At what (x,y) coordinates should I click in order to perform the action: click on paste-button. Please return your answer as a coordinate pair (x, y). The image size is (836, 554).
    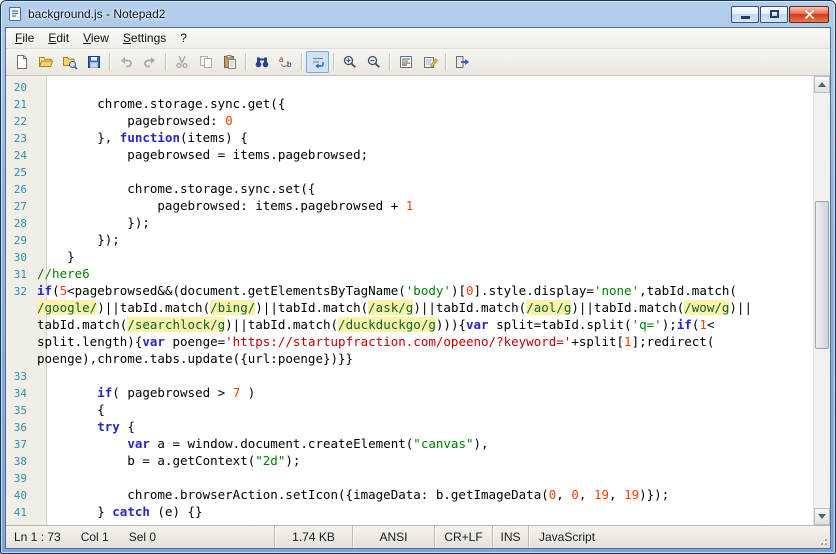
    Looking at the image, I should click on (229, 62).